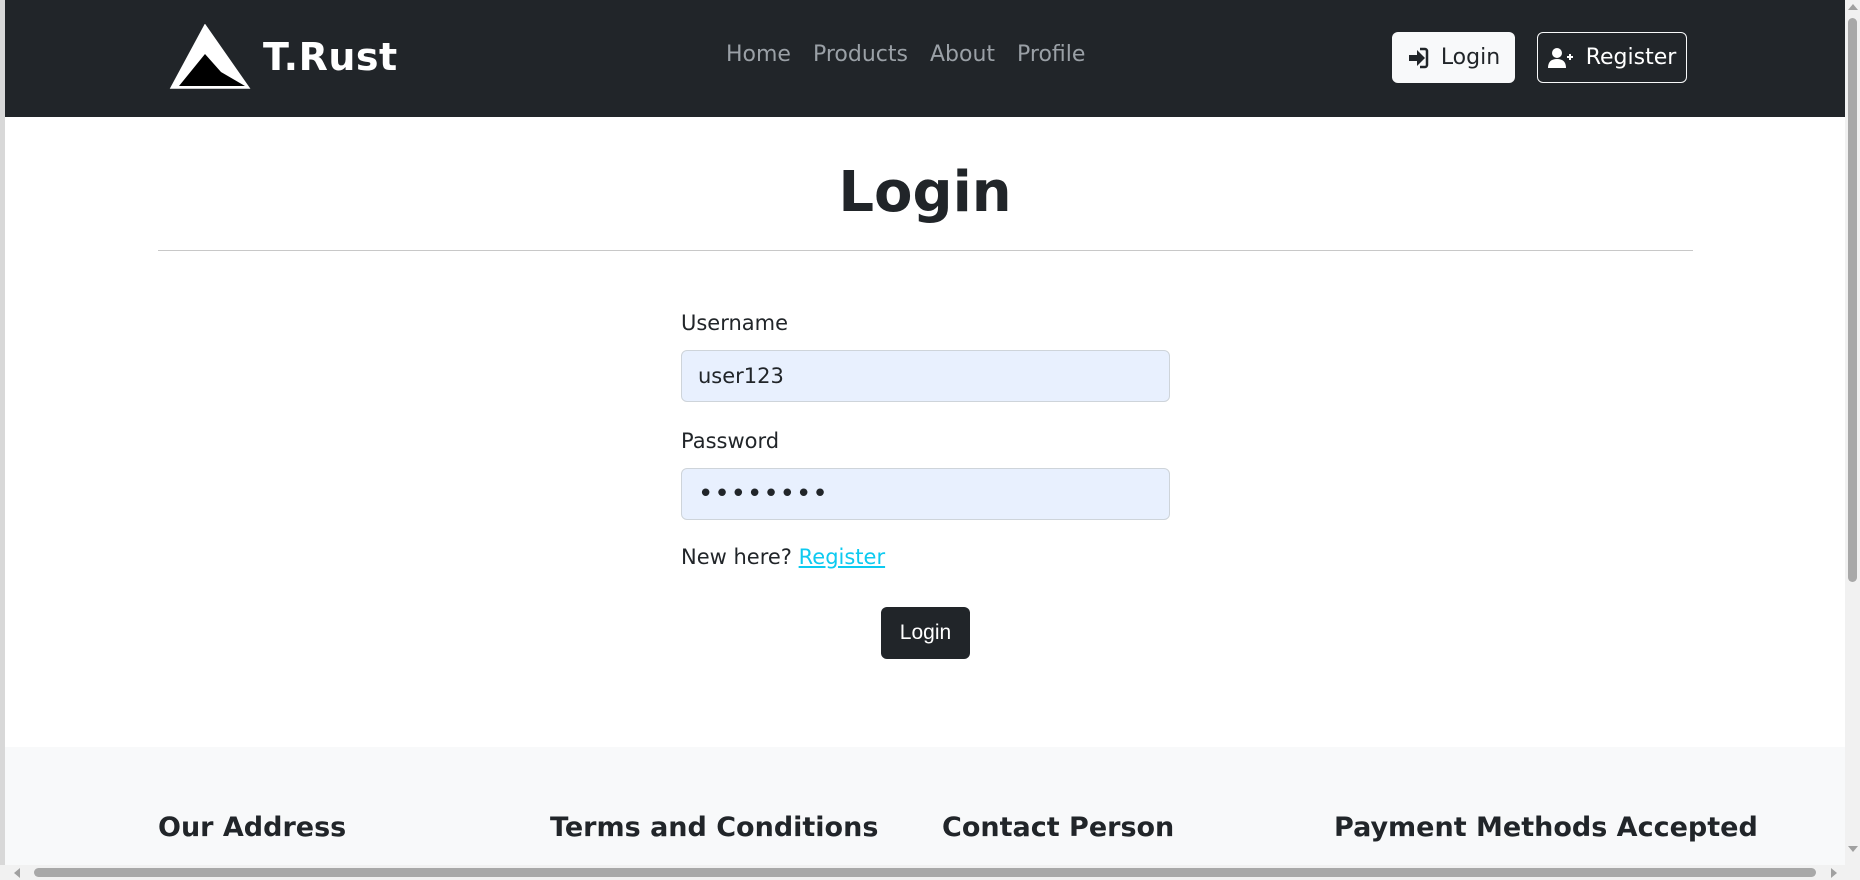 Image resolution: width=1860 pixels, height=880 pixels. Describe the element at coordinates (925, 376) in the screenshot. I see `username-input` at that location.